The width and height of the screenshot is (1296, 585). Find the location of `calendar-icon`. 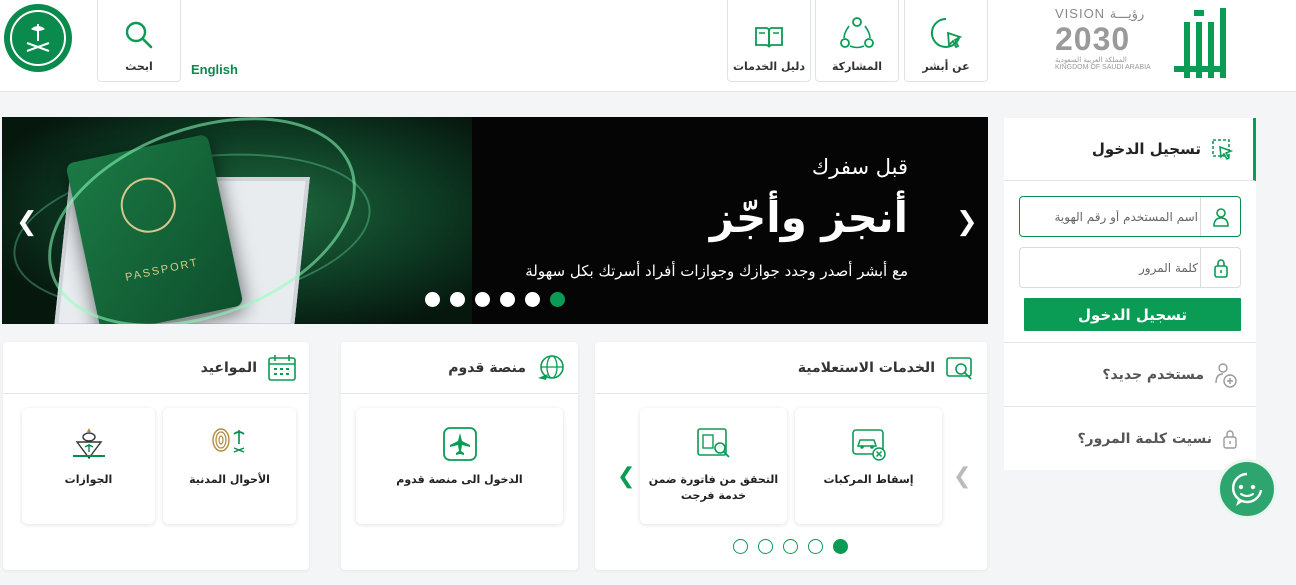

calendar-icon is located at coordinates (282, 367).